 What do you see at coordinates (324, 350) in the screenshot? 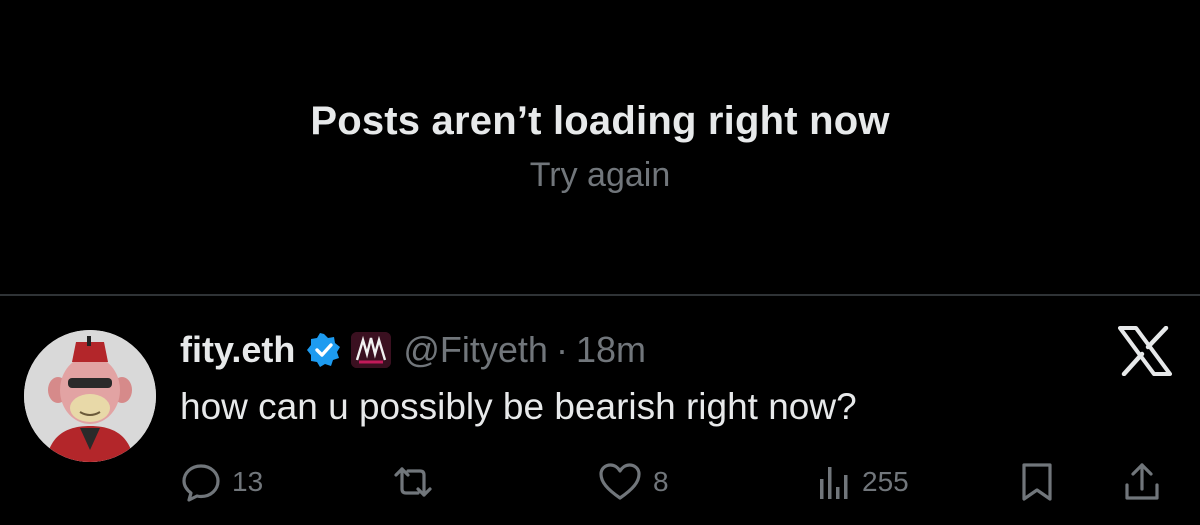
I see `verified-badge-icon` at bounding box center [324, 350].